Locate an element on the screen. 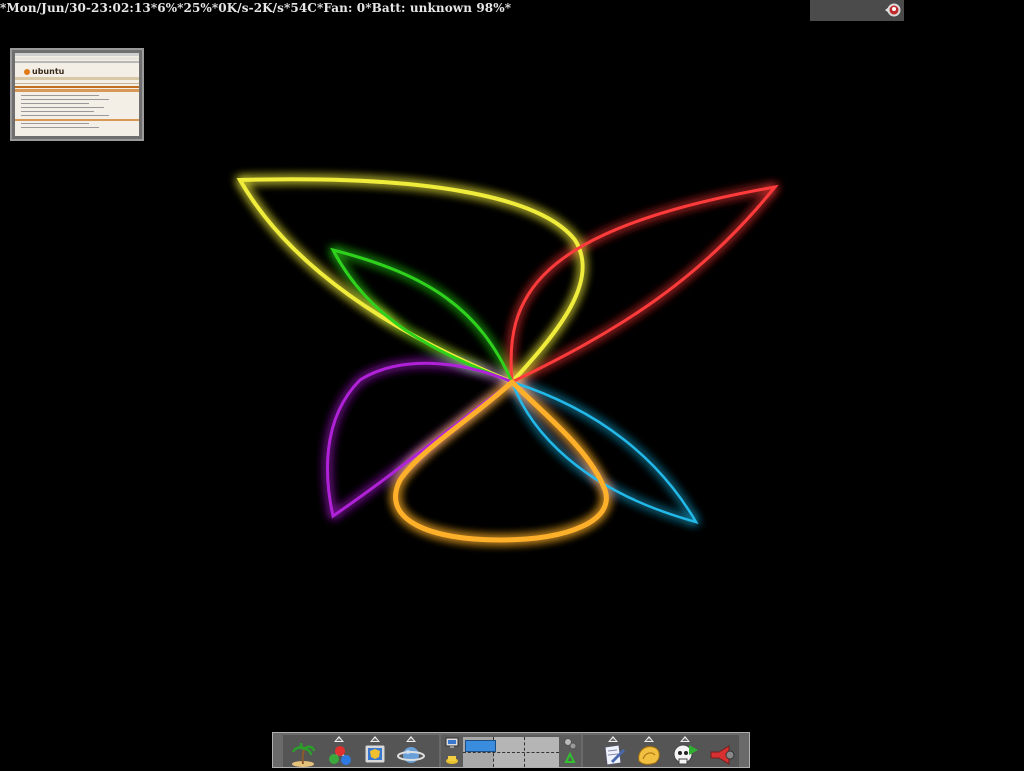  megaphone-icon is located at coordinates (721, 755).